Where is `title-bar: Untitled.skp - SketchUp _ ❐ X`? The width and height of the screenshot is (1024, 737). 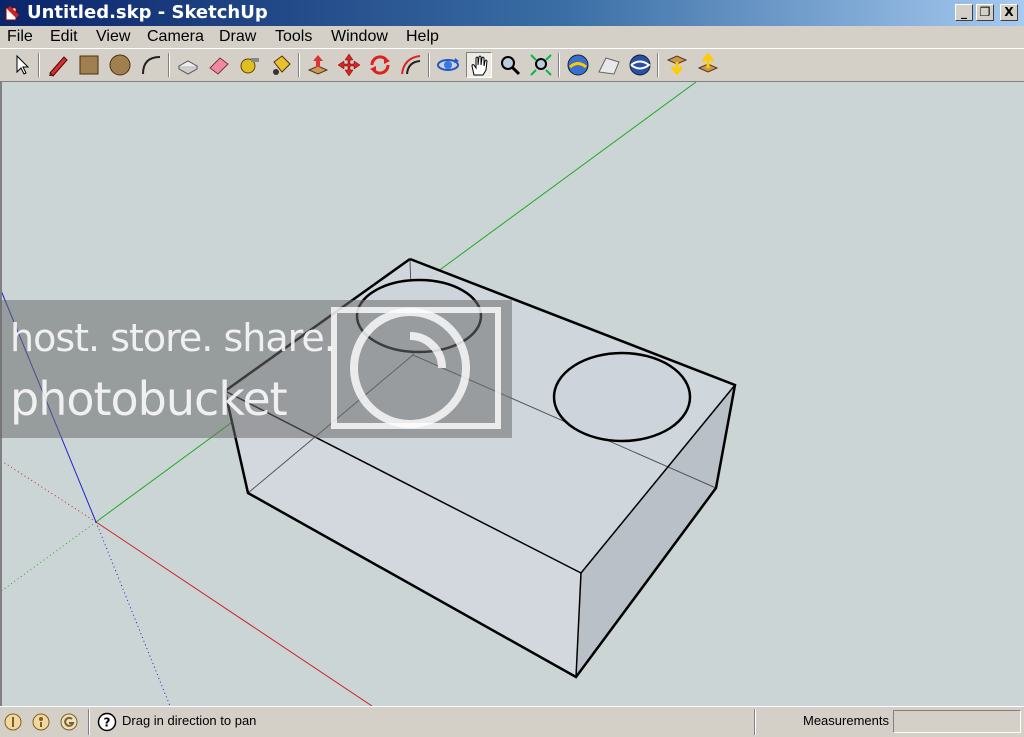
title-bar: Untitled.skp - SketchUp _ ❐ X is located at coordinates (512, 13).